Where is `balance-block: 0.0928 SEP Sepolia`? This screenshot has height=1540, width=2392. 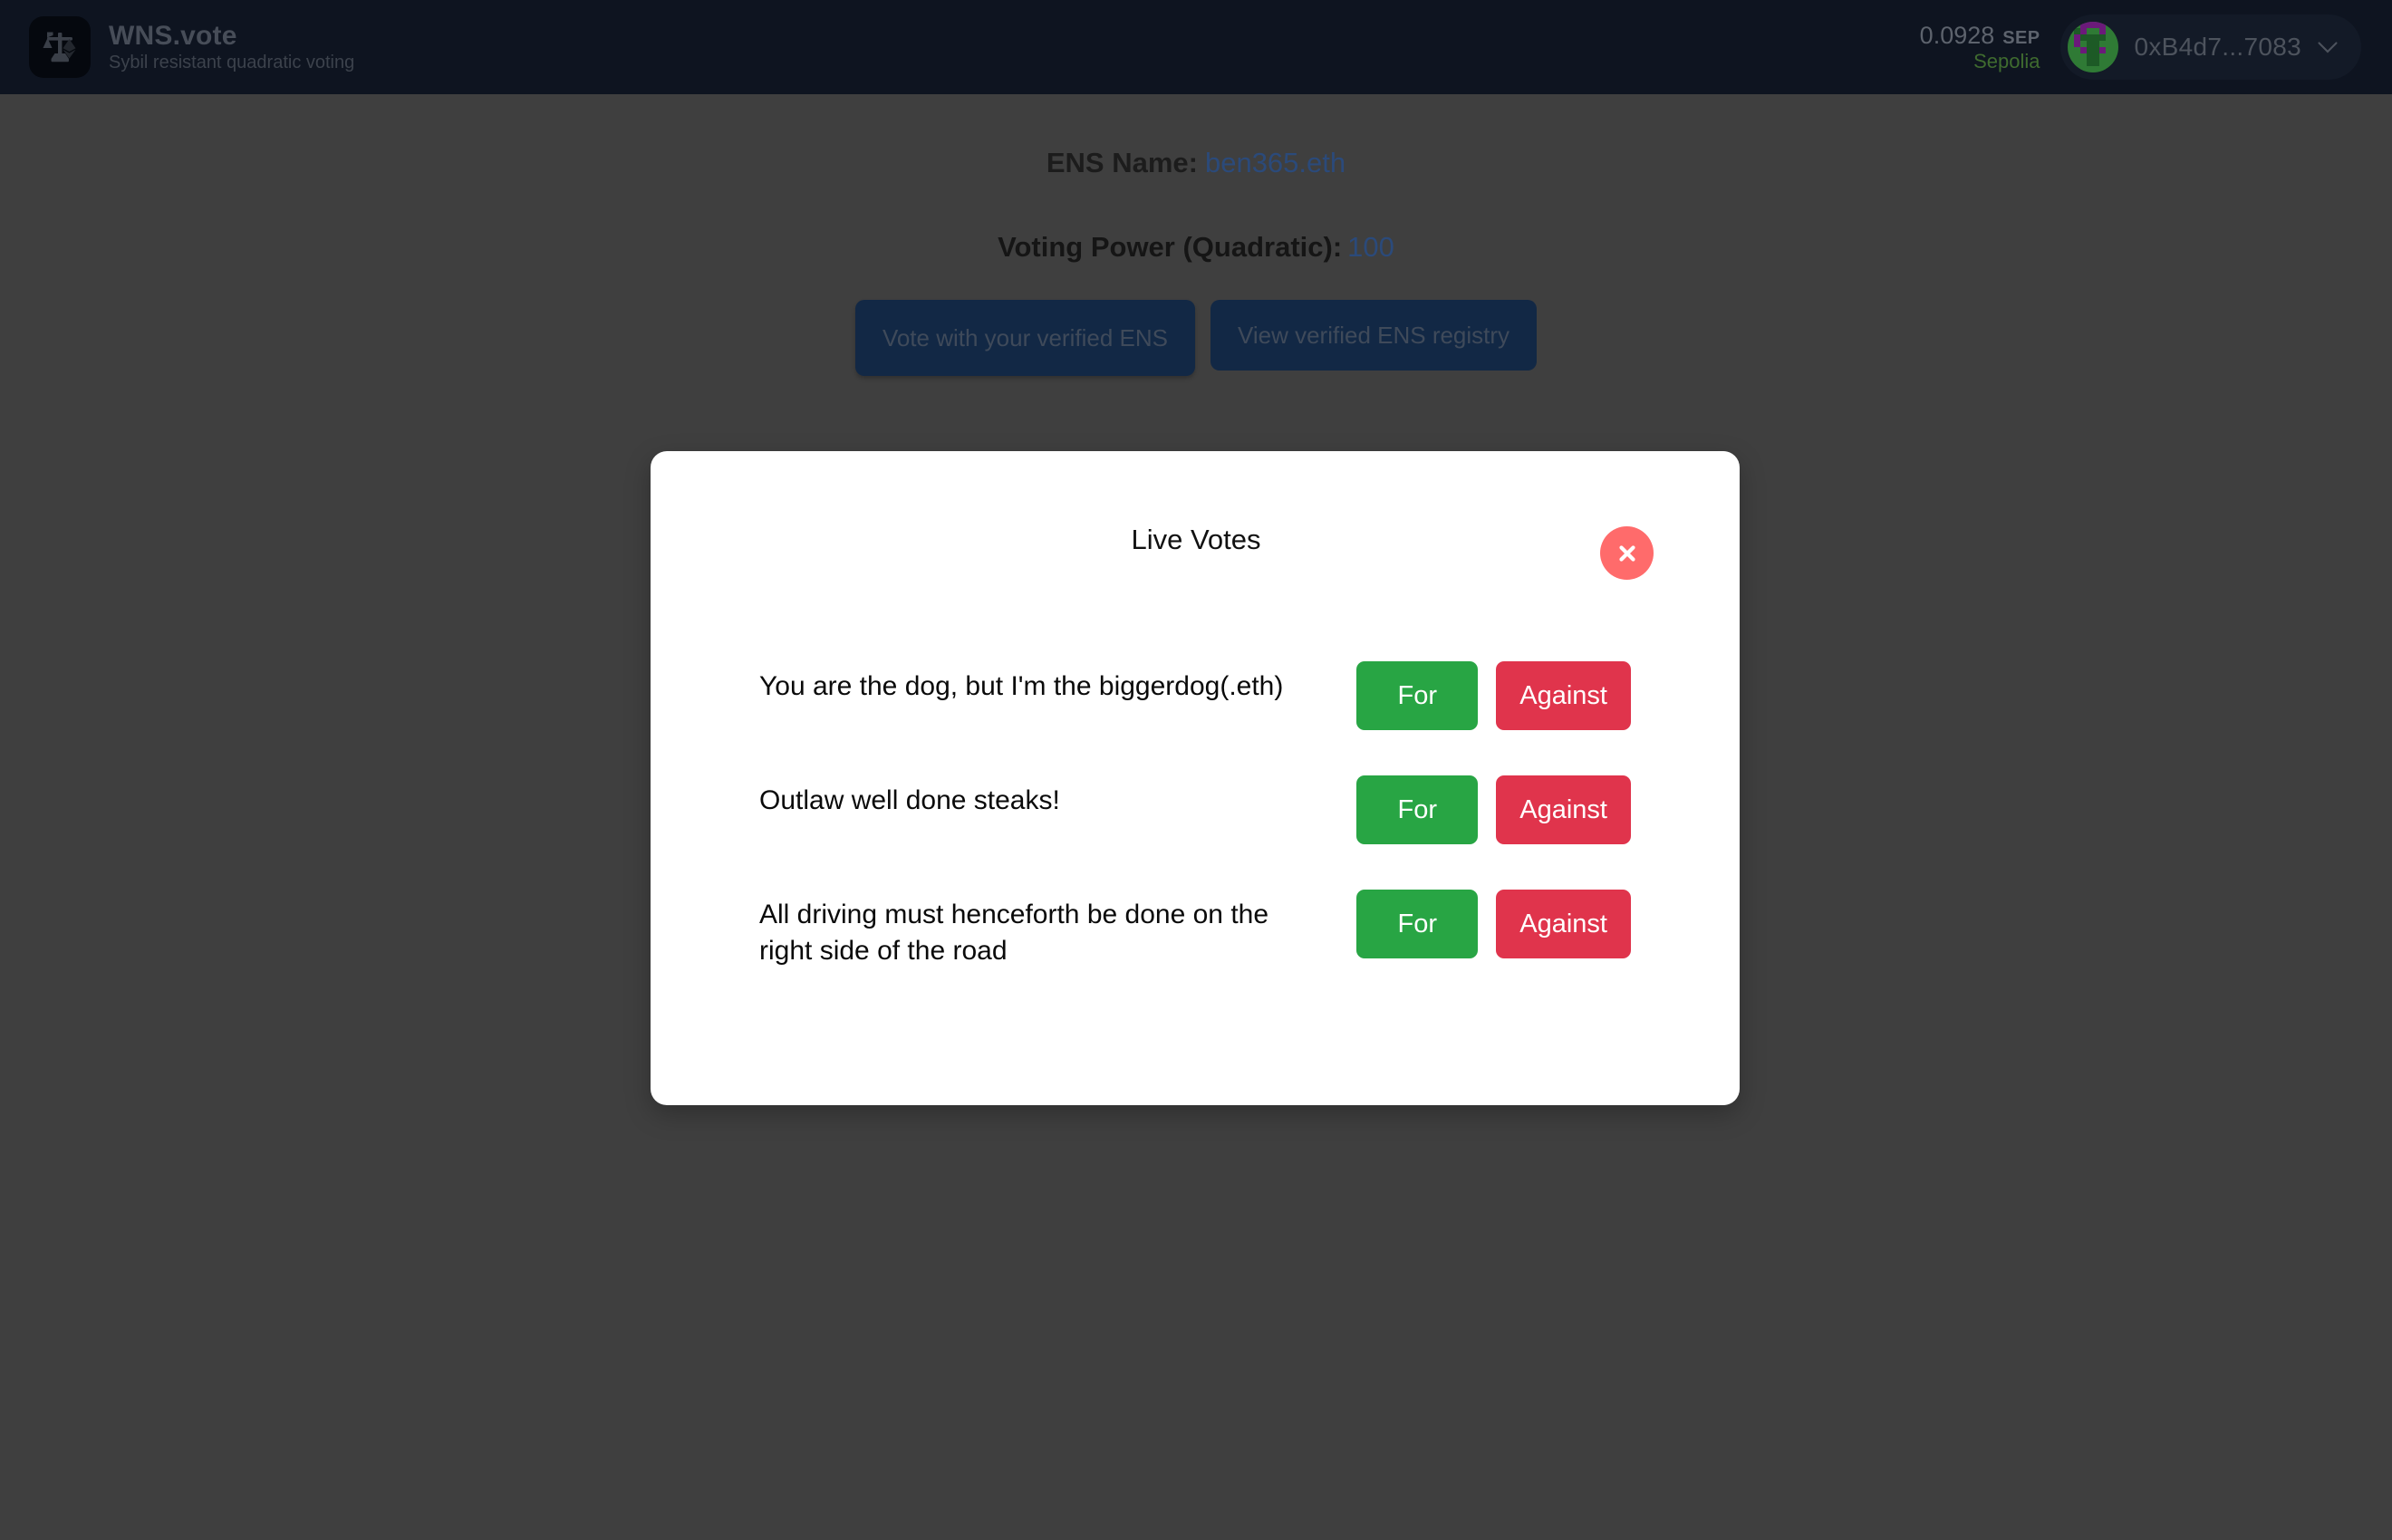 balance-block: 0.0928 SEP Sepolia is located at coordinates (1980, 47).